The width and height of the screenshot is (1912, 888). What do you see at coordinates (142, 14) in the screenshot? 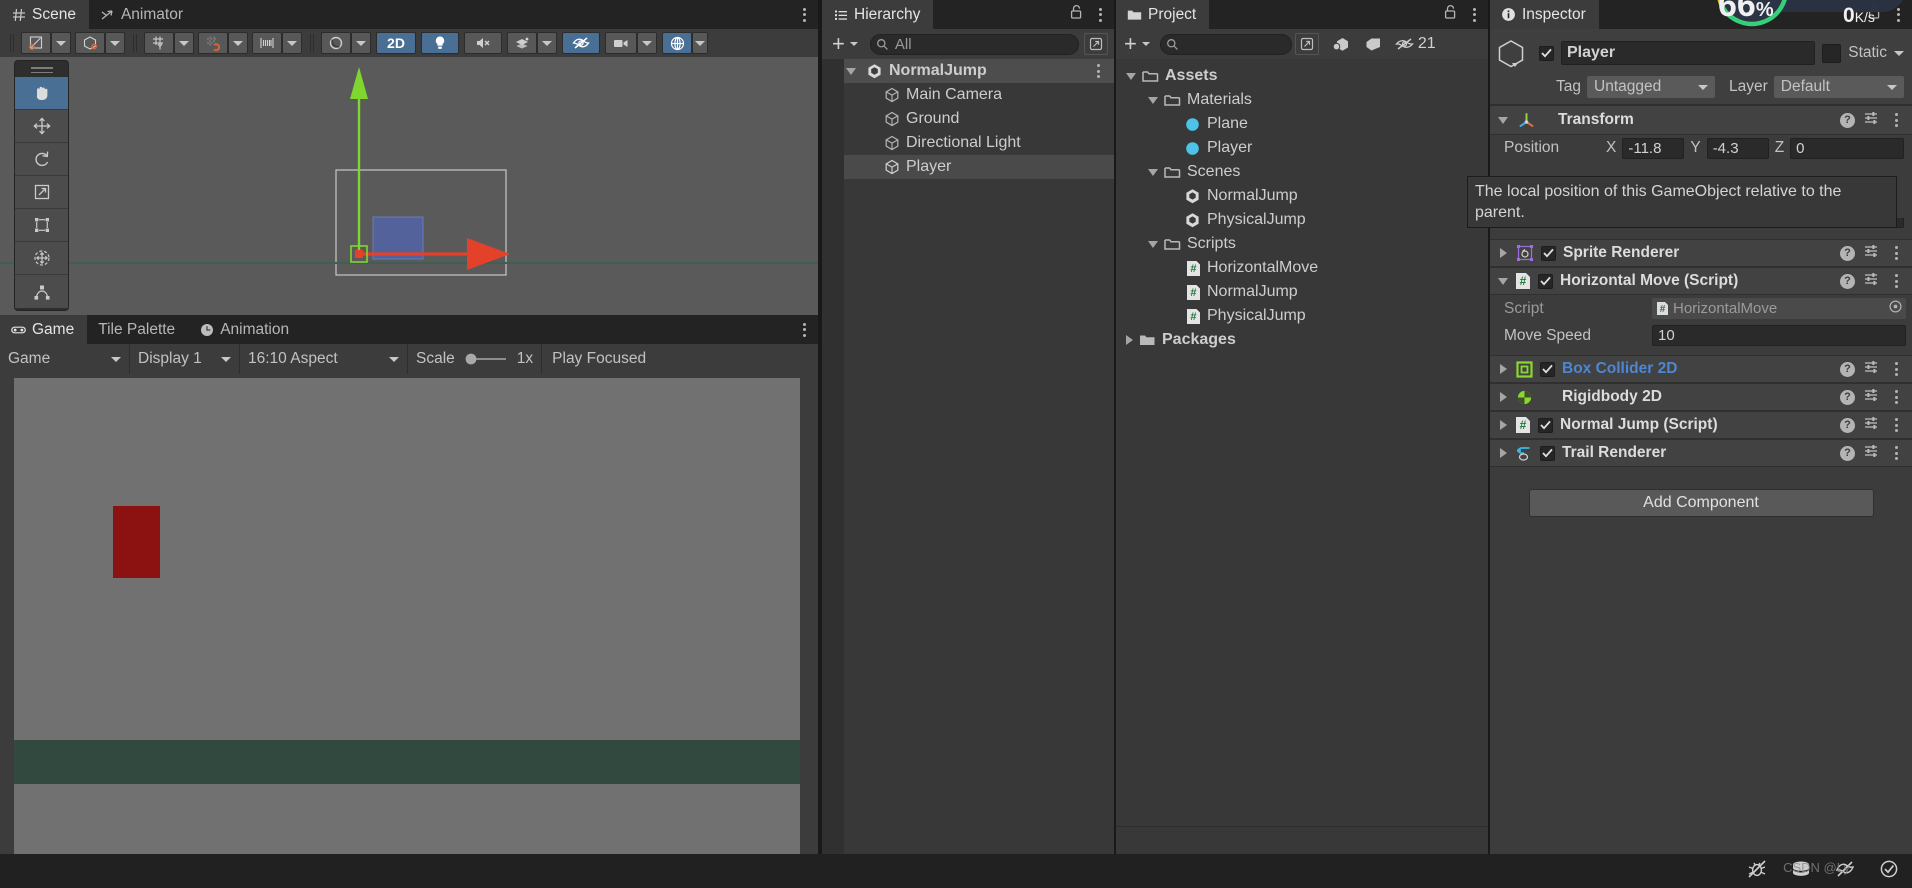
I see `tab-animator: Animator` at bounding box center [142, 14].